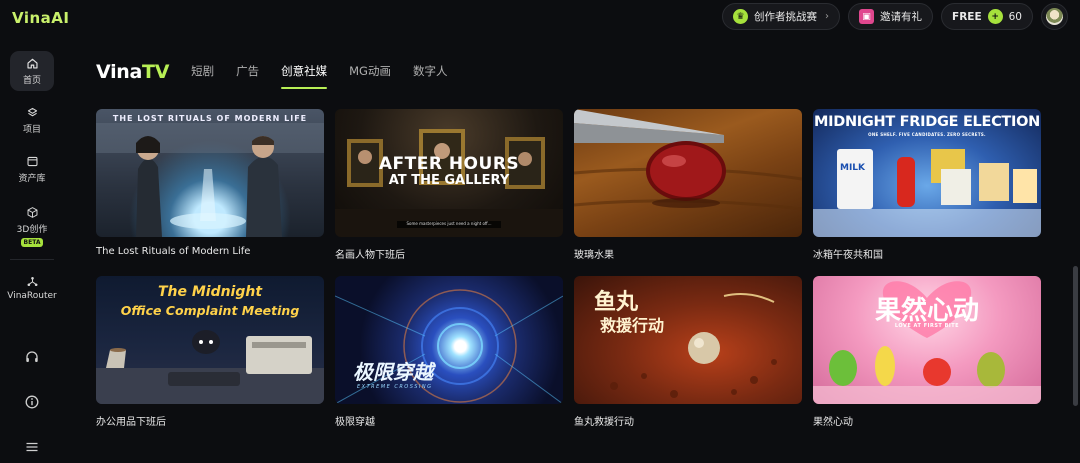 The image size is (1080, 463). Describe the element at coordinates (32, 242) in the screenshot. I see `beta-badge: BETA` at that location.